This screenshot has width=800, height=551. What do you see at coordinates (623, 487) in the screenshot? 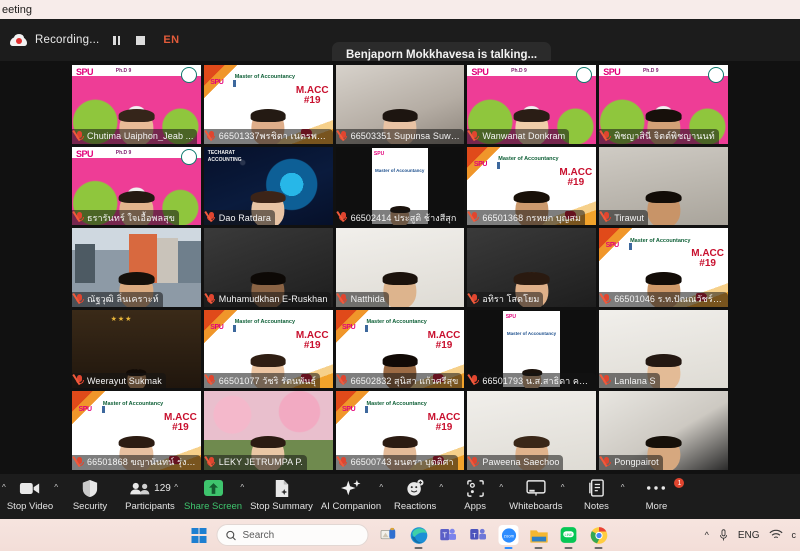
I see `notes-caret-icon: ^` at bounding box center [623, 487].